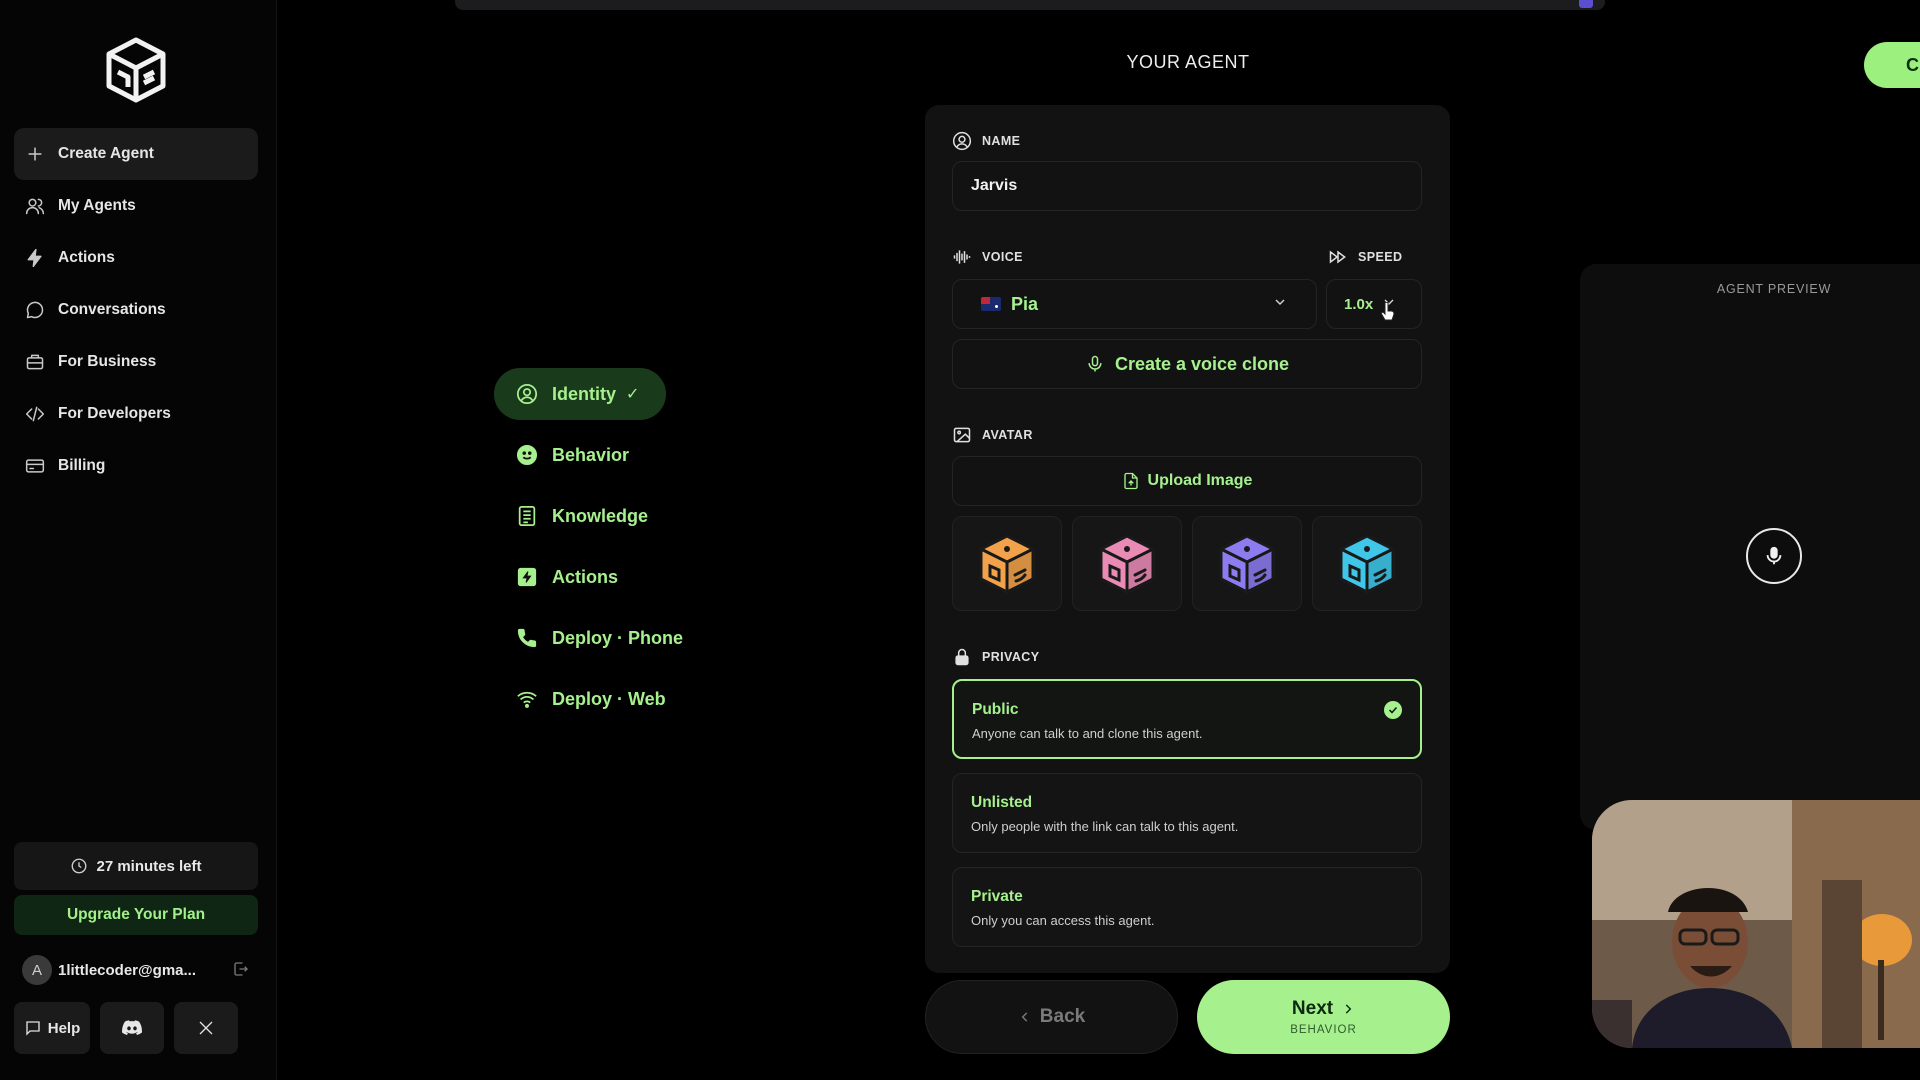 The image size is (1920, 1080). I want to click on card-icon, so click(35, 466).